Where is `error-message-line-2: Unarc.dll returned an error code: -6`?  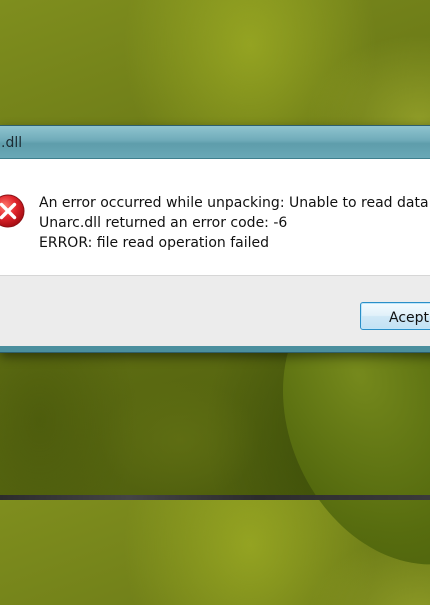 error-message-line-2: Unarc.dll returned an error code: -6 is located at coordinates (163, 223).